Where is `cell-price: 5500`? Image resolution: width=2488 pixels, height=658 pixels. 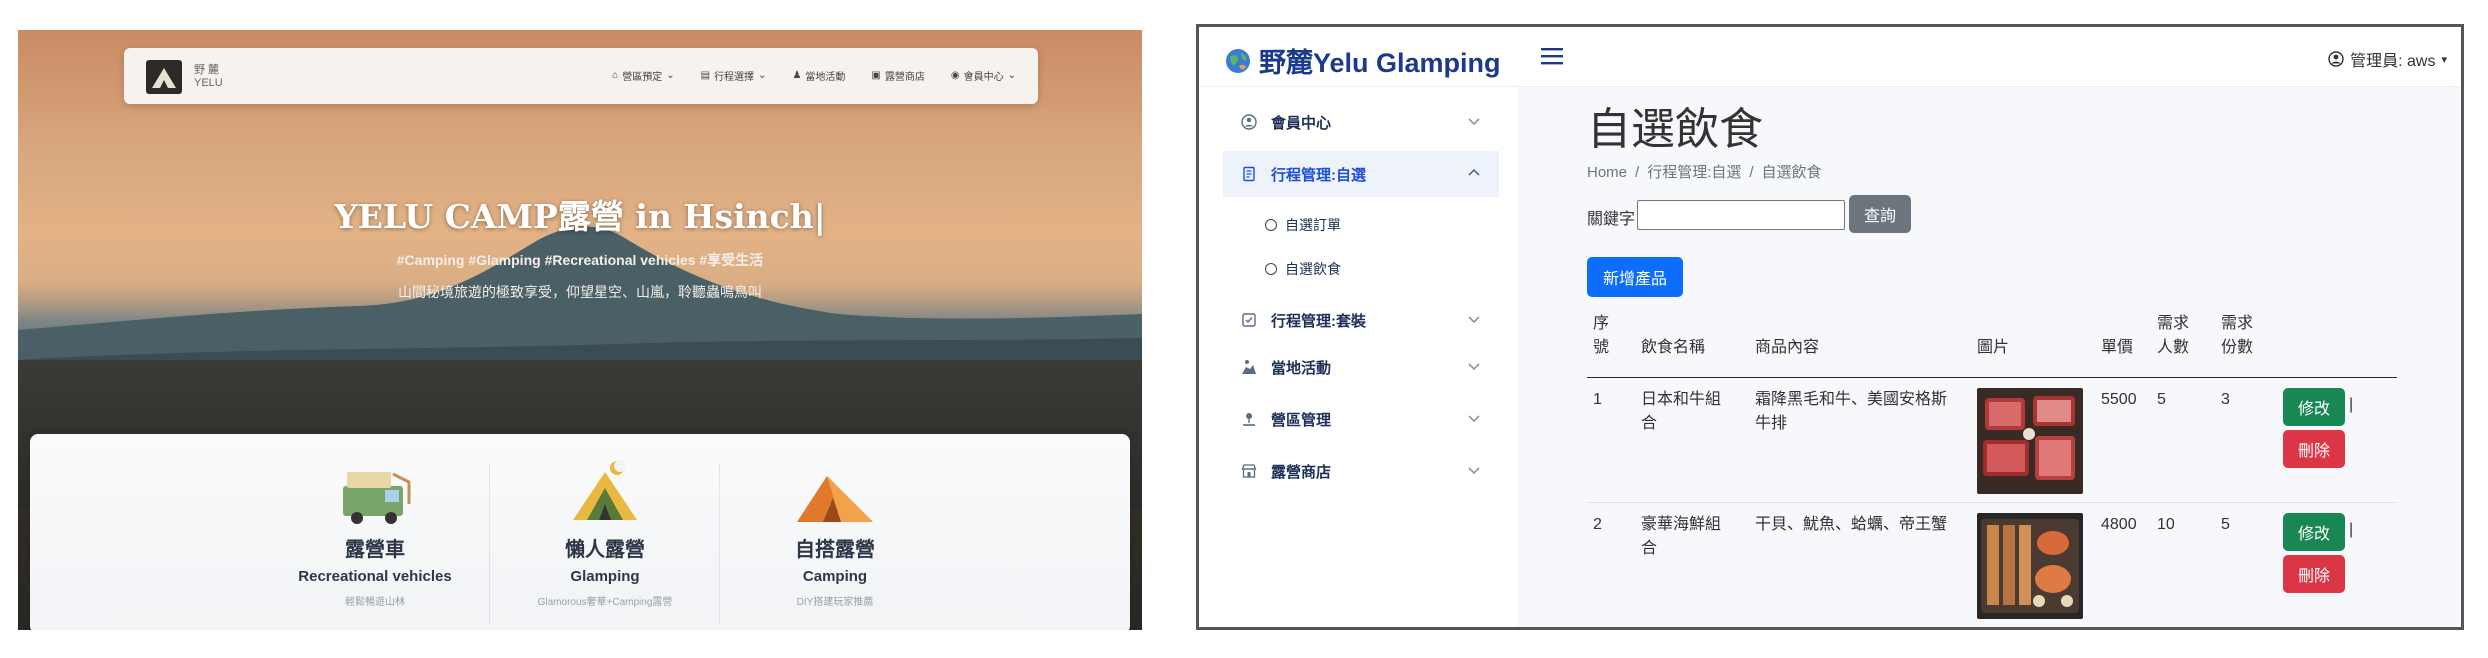
cell-price: 5500 is located at coordinates (2119, 399).